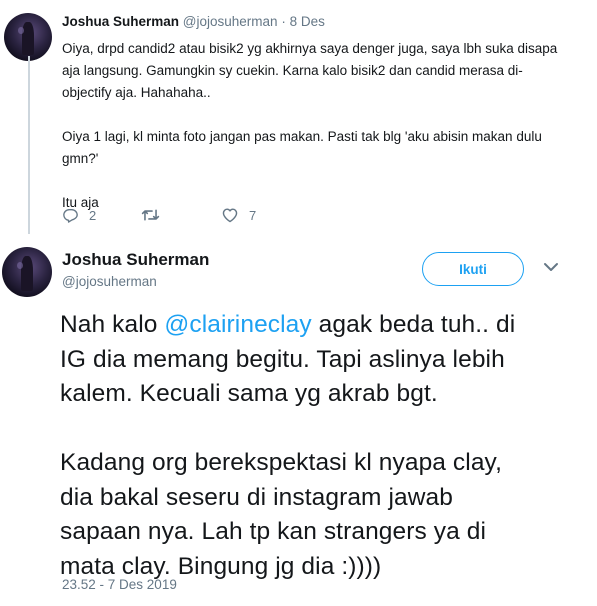 Image resolution: width=597 pixels, height=606 pixels. What do you see at coordinates (29, 145) in the screenshot?
I see `thread-connector` at bounding box center [29, 145].